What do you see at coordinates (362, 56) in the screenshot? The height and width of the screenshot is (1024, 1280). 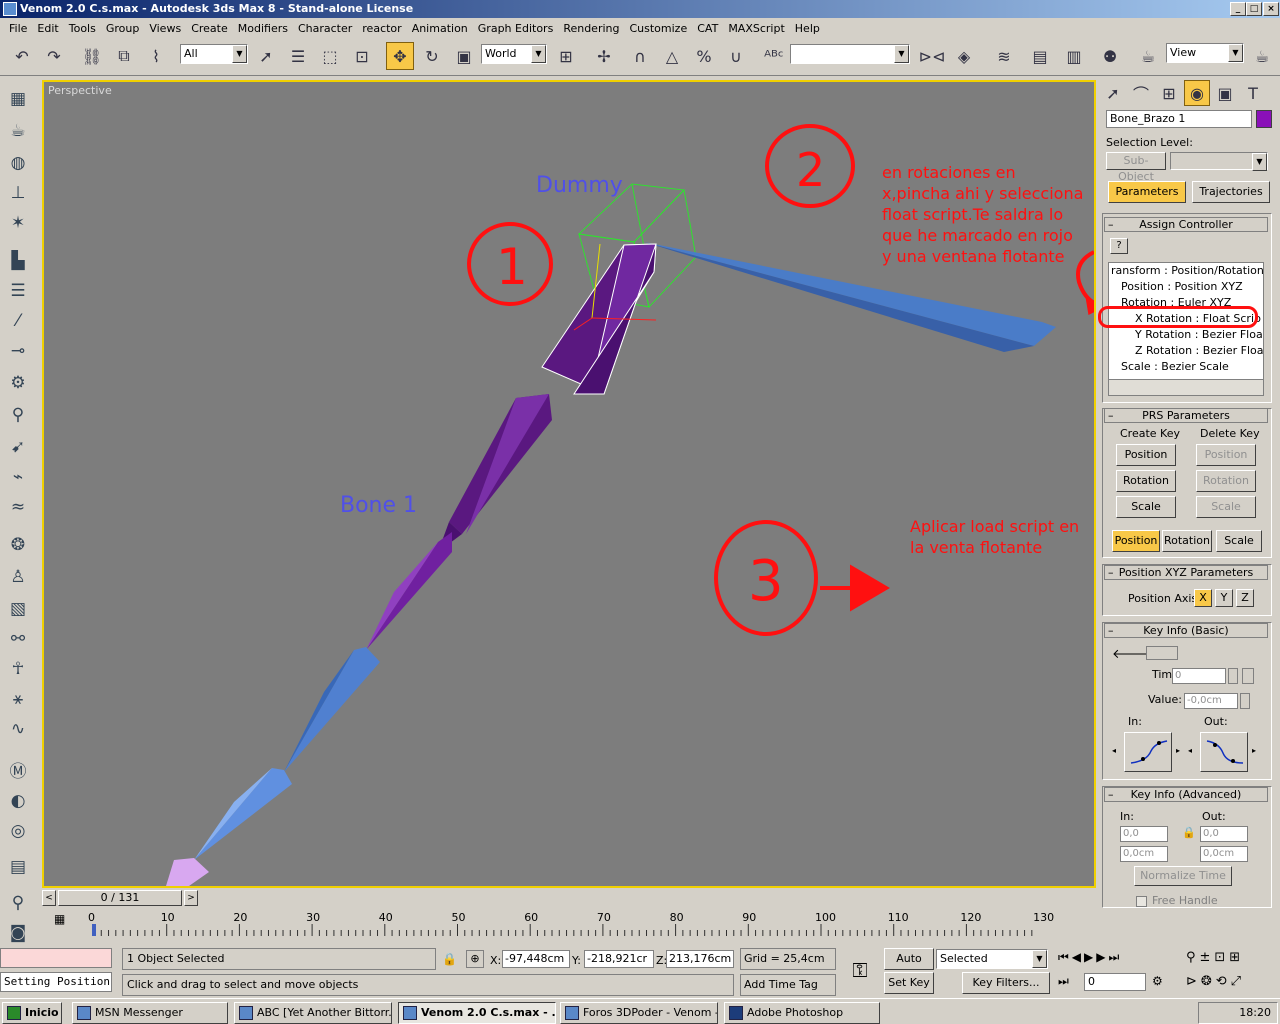 I see `window-crossing-icon: ⊡` at bounding box center [362, 56].